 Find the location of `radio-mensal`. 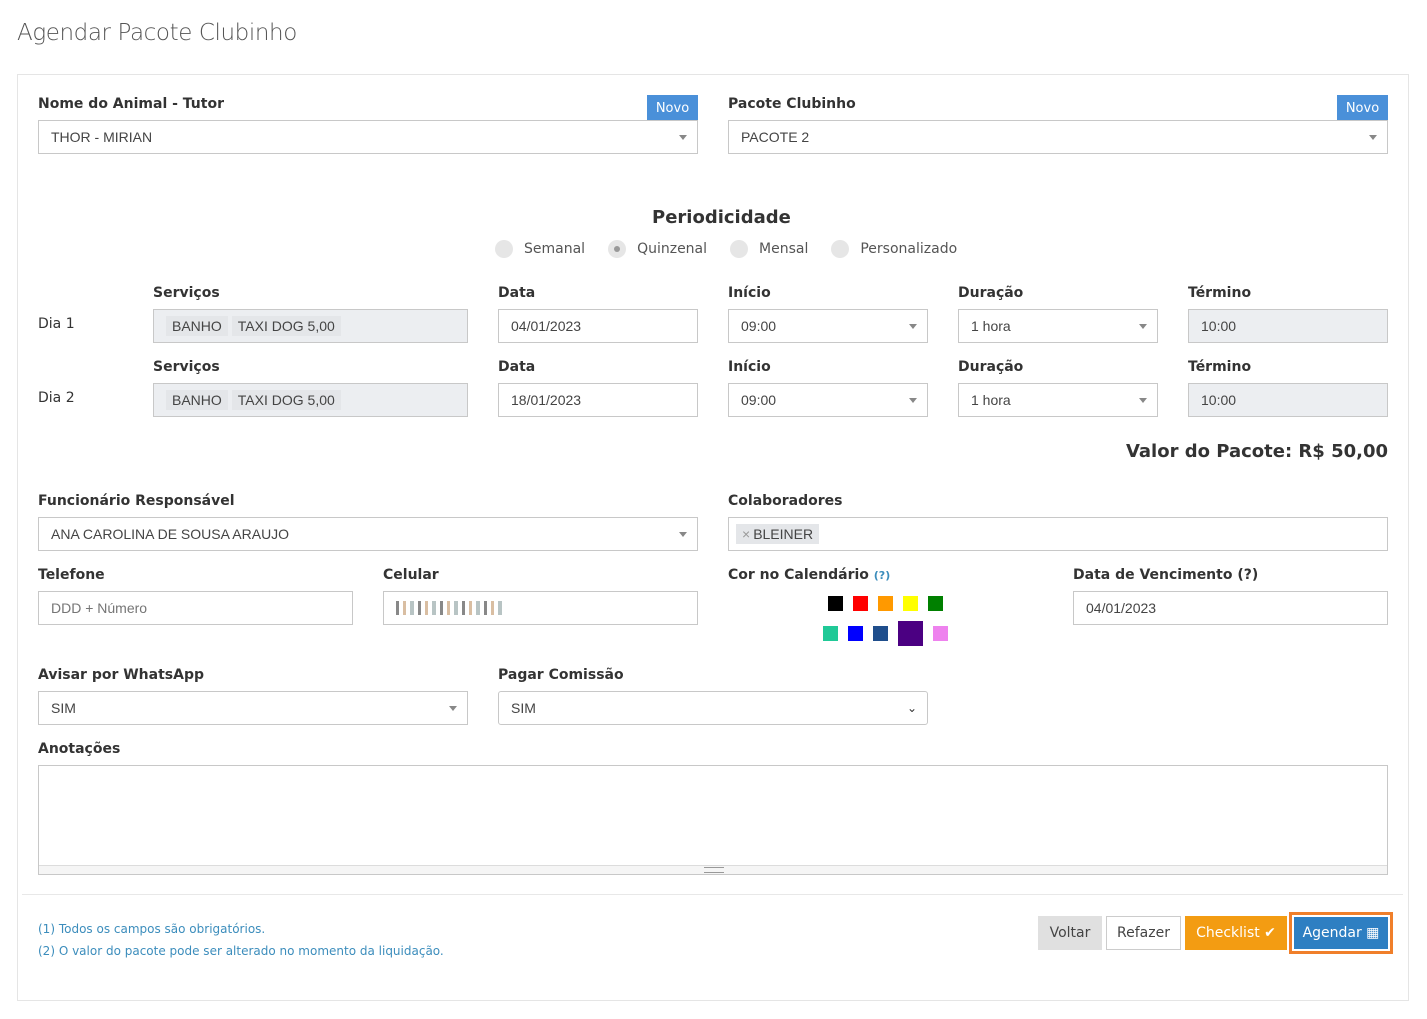

radio-mensal is located at coordinates (739, 249).